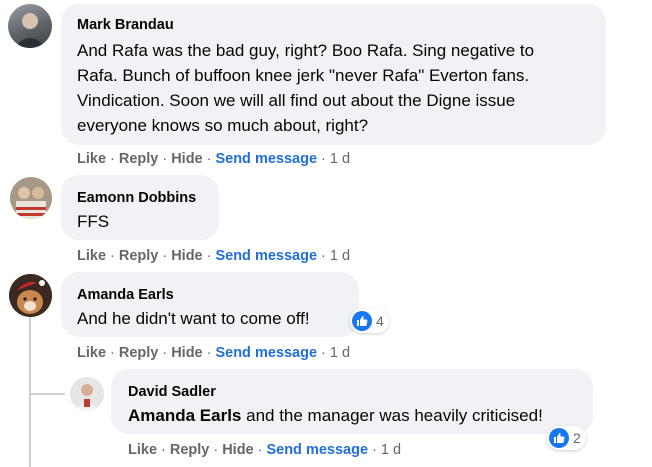  I want to click on reply-connector, so click(47, 394).